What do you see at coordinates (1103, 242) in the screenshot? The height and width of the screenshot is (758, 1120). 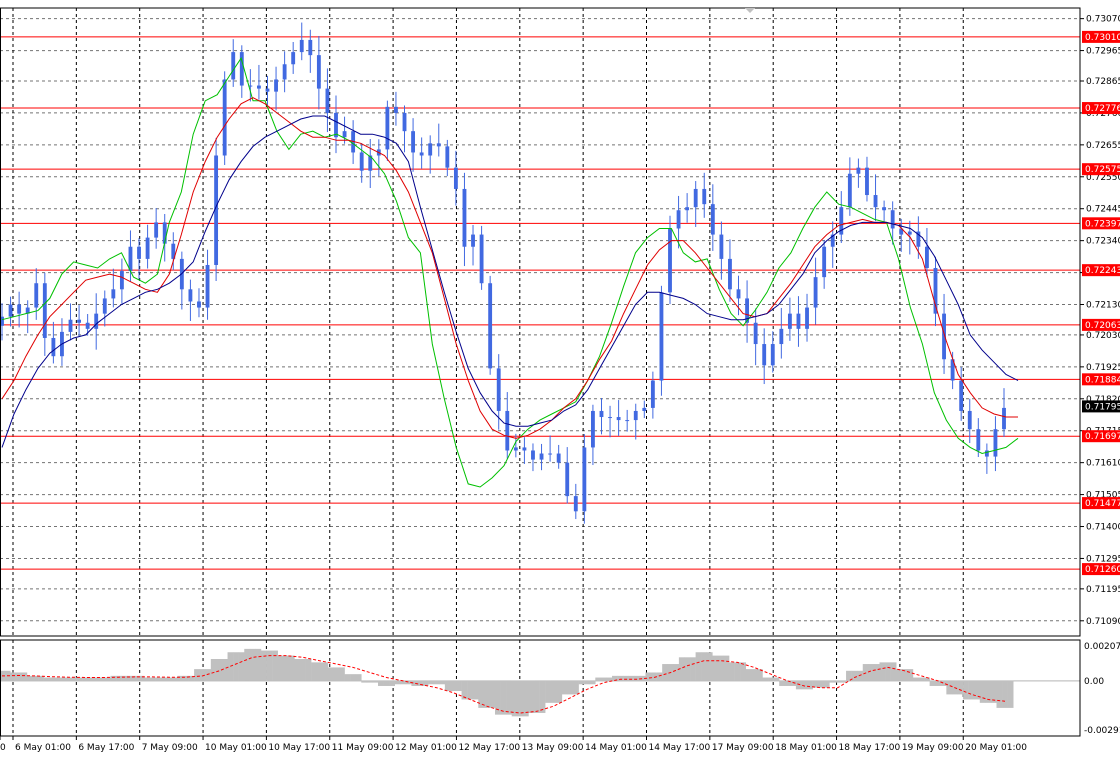 I see `y-tick-label: 0.72340` at bounding box center [1103, 242].